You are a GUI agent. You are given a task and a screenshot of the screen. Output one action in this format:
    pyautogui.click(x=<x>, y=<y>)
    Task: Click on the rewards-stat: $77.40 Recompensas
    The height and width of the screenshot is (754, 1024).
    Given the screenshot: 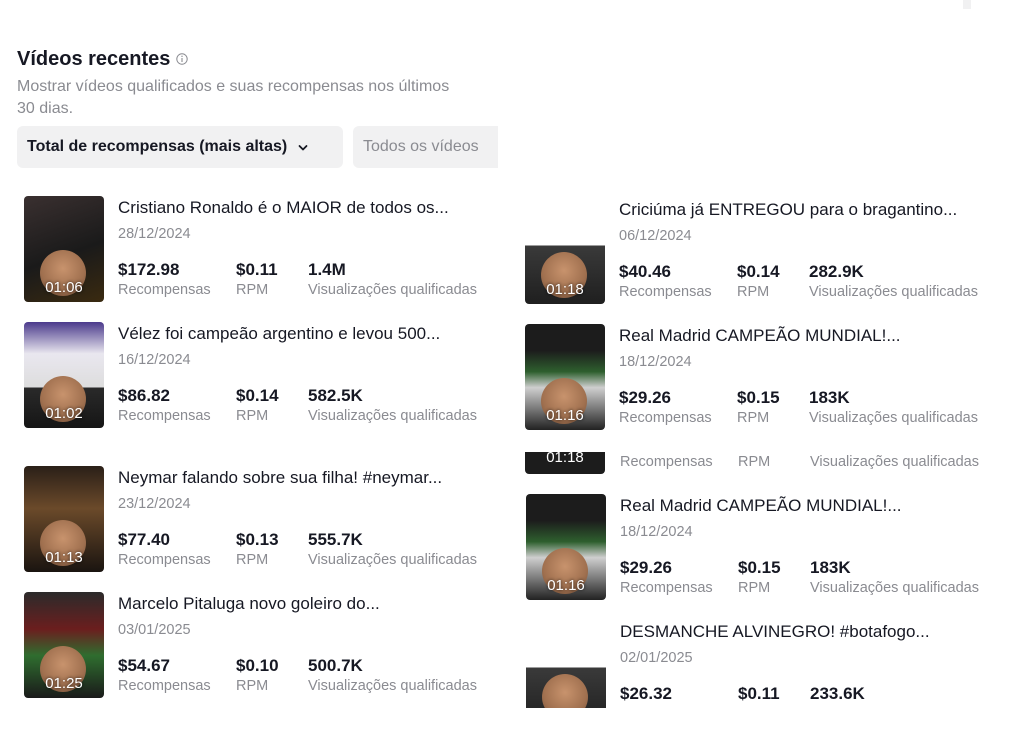 What is the action you would take?
    pyautogui.click(x=164, y=549)
    